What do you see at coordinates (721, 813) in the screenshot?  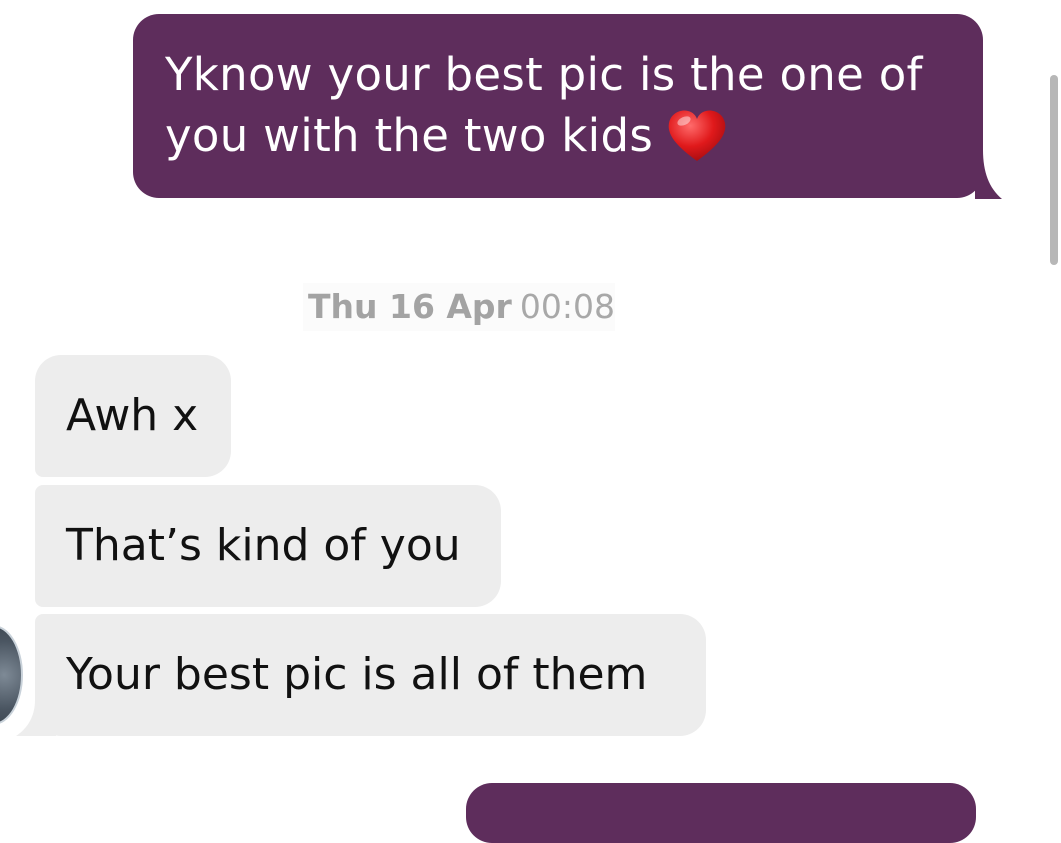 I see `outgoing-message-bubble-partial` at bounding box center [721, 813].